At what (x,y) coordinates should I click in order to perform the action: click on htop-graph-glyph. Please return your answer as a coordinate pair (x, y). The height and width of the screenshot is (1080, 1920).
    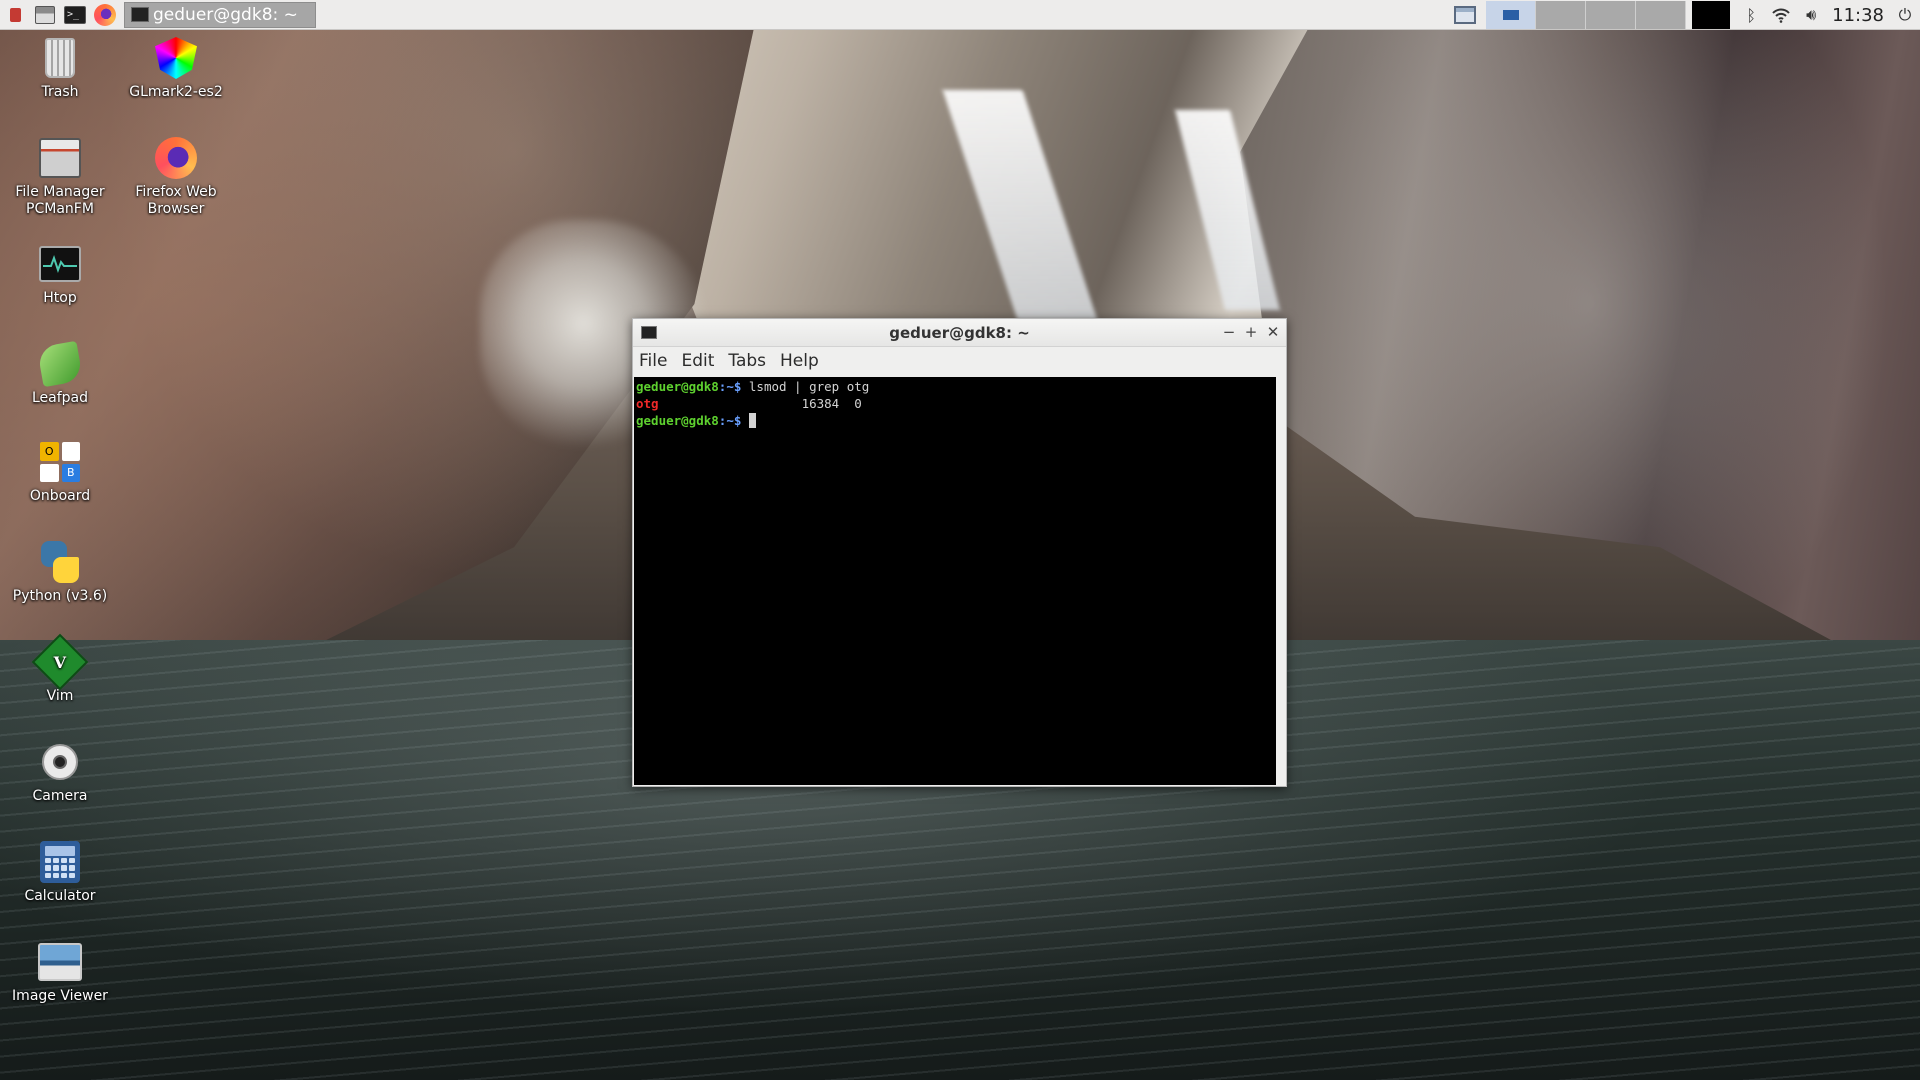
    Looking at the image, I should click on (60, 264).